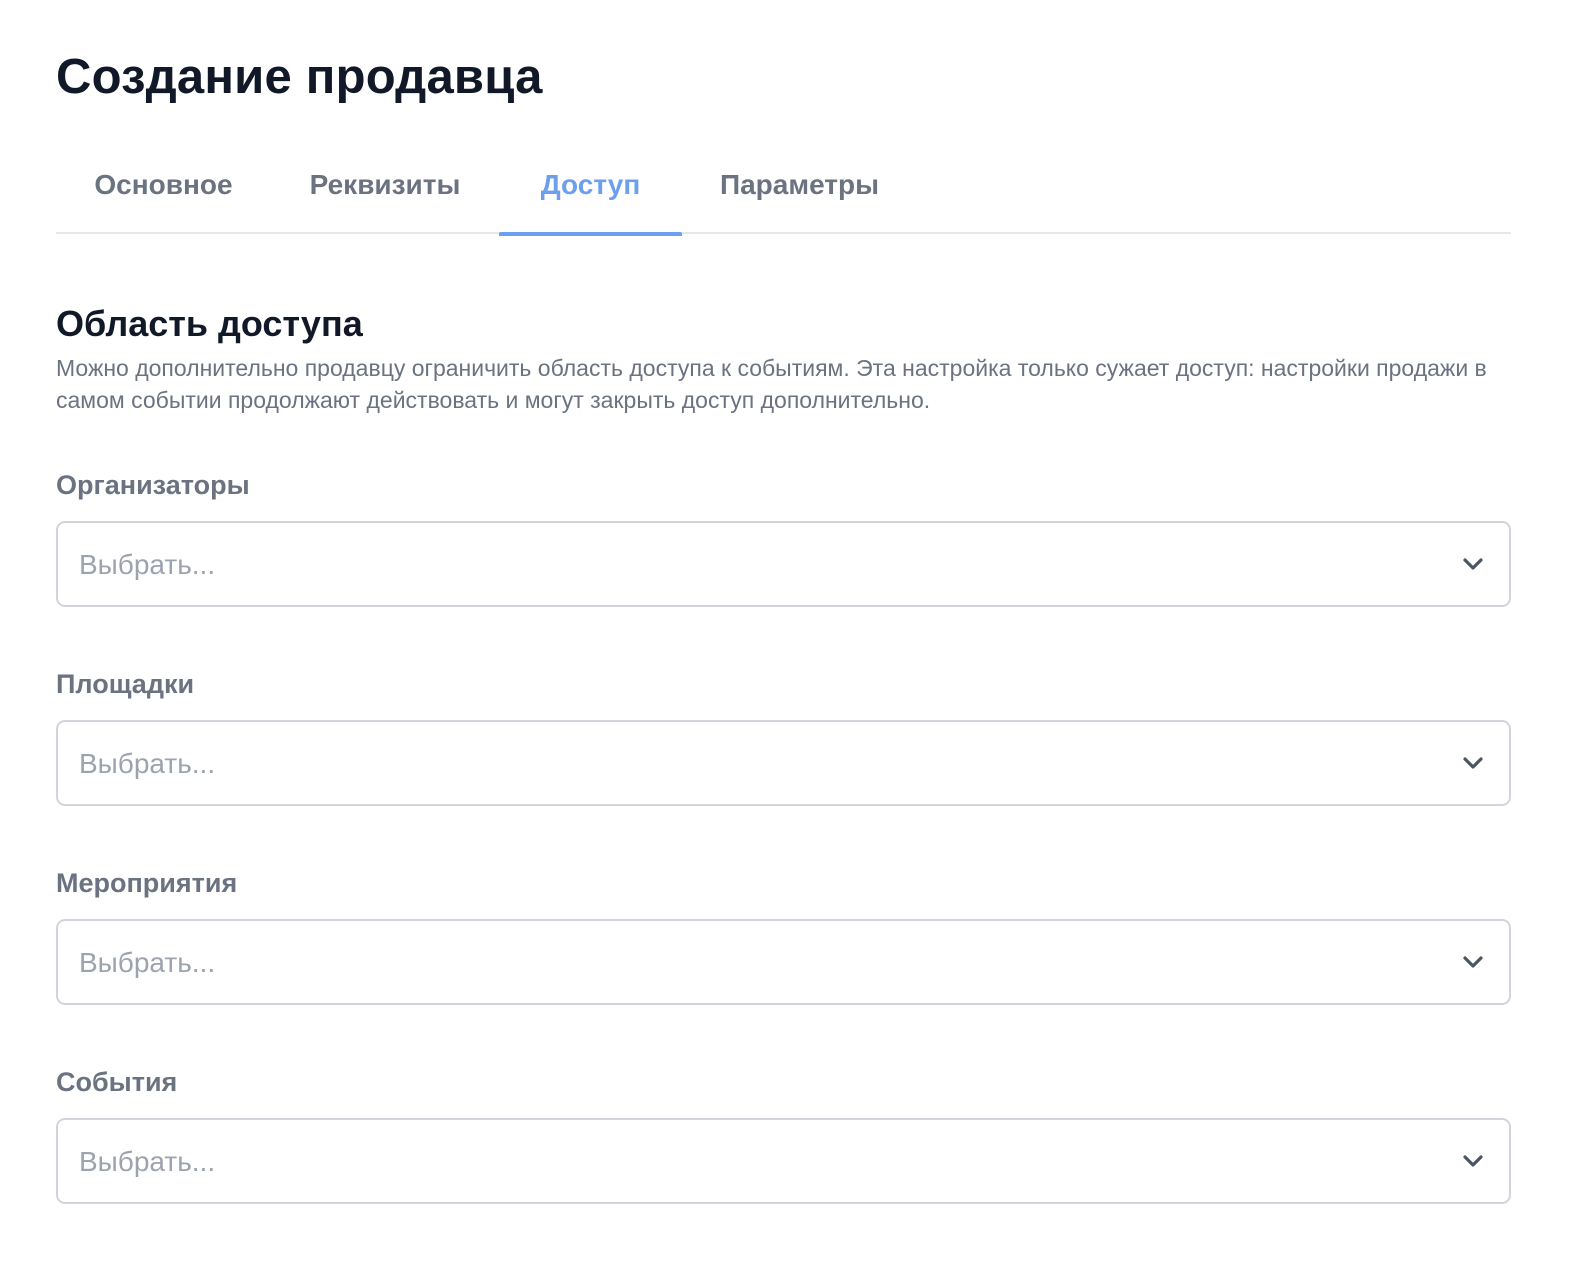  I want to click on section-title: Область доступа, so click(209, 323).